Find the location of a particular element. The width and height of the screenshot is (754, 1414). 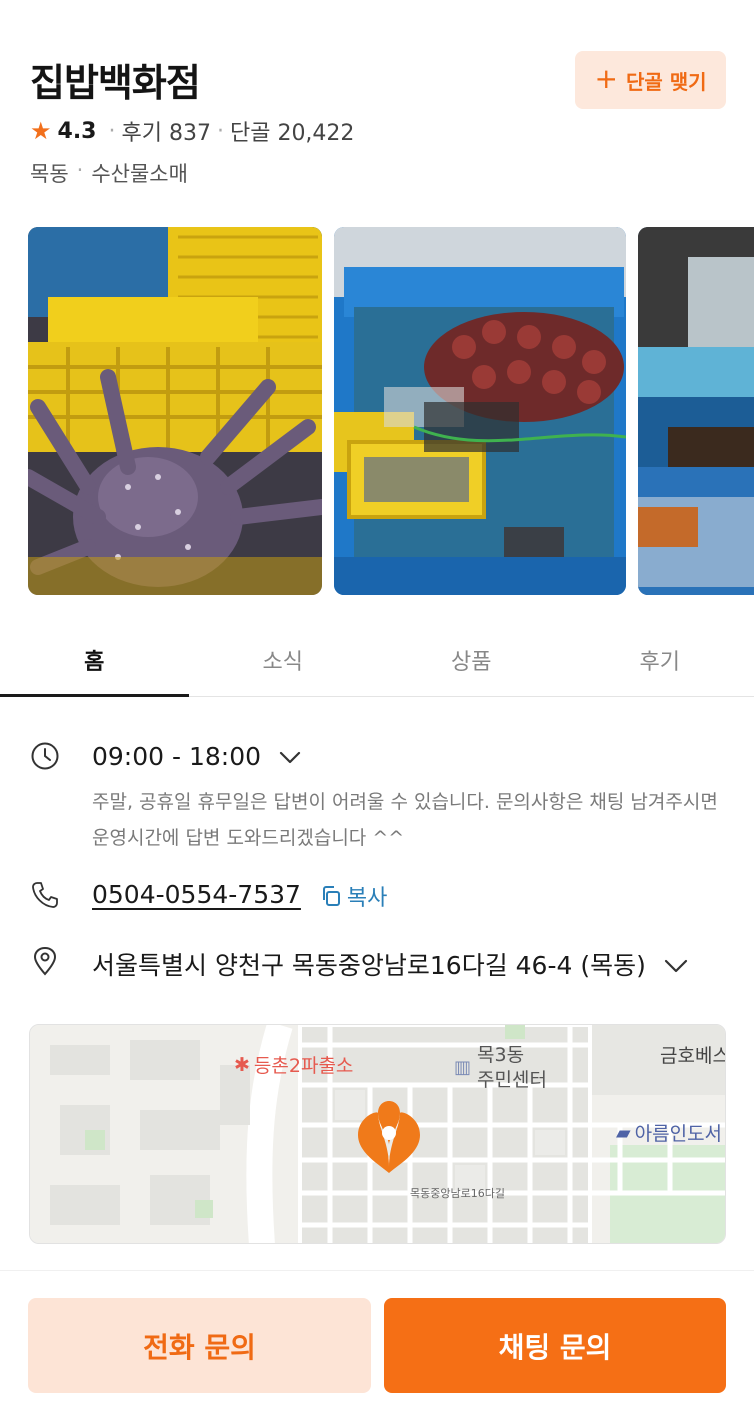

hours-row: 09:00 - 18:00 is located at coordinates (165, 756).